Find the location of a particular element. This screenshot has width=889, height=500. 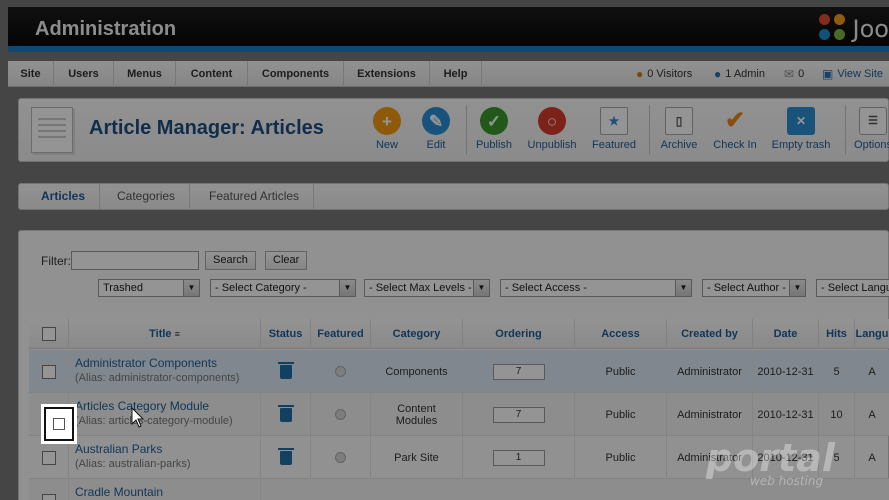

article-alias: (Alias: administrator-components) is located at coordinates (157, 378).